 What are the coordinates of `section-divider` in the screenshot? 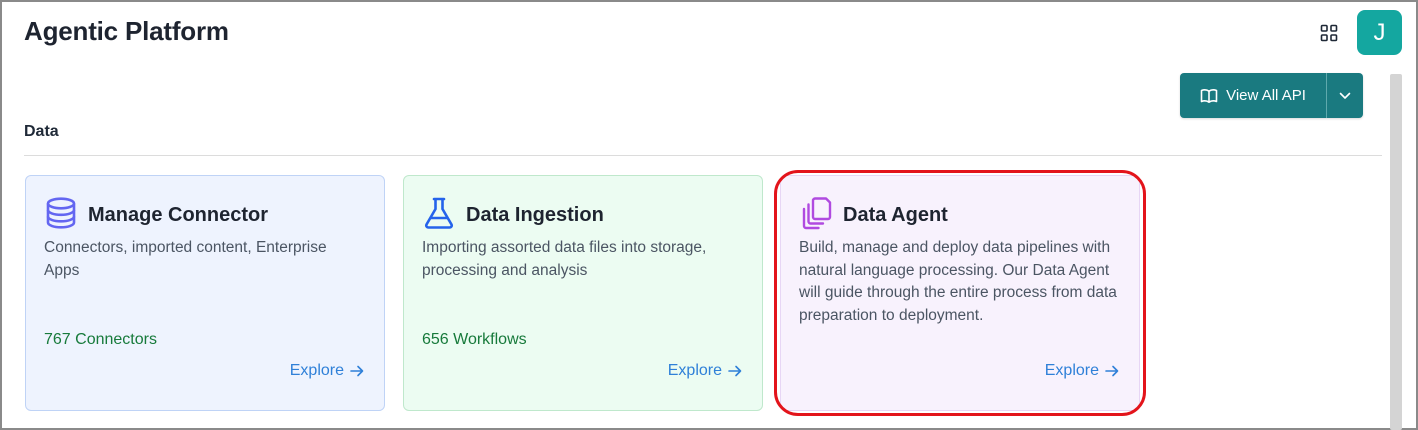 It's located at (703, 155).